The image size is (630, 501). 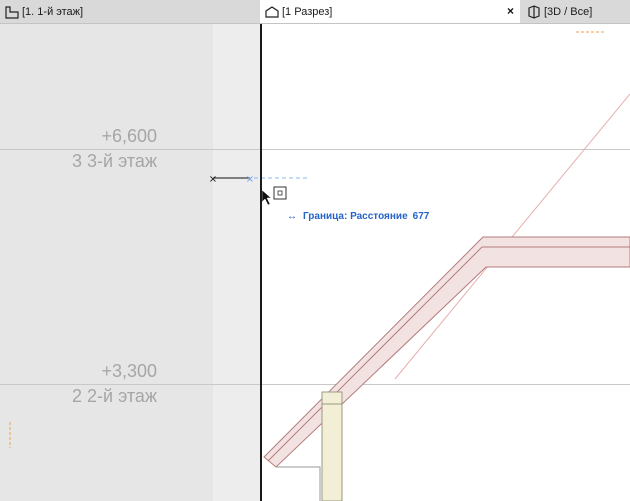 I want to click on section-icon, so click(x=272, y=12).